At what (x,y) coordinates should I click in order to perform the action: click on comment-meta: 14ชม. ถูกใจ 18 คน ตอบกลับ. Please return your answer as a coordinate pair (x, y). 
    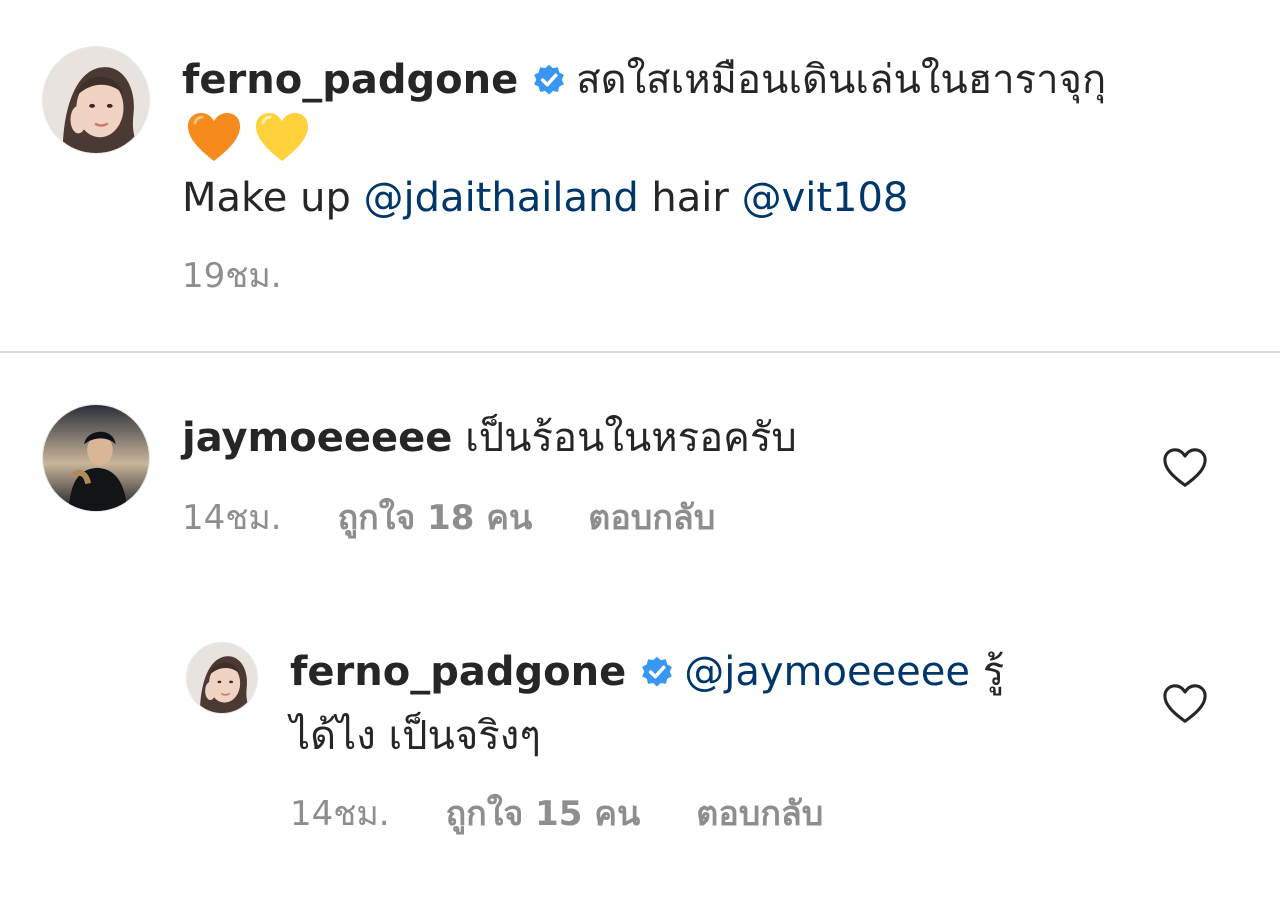
    Looking at the image, I should click on (448, 518).